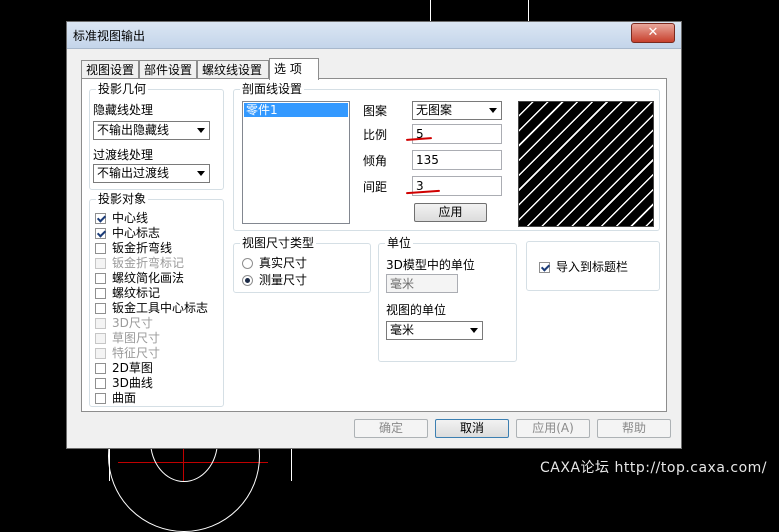  Describe the element at coordinates (136, 353) in the screenshot. I see `checkbox-label: 特征尺寸` at that location.